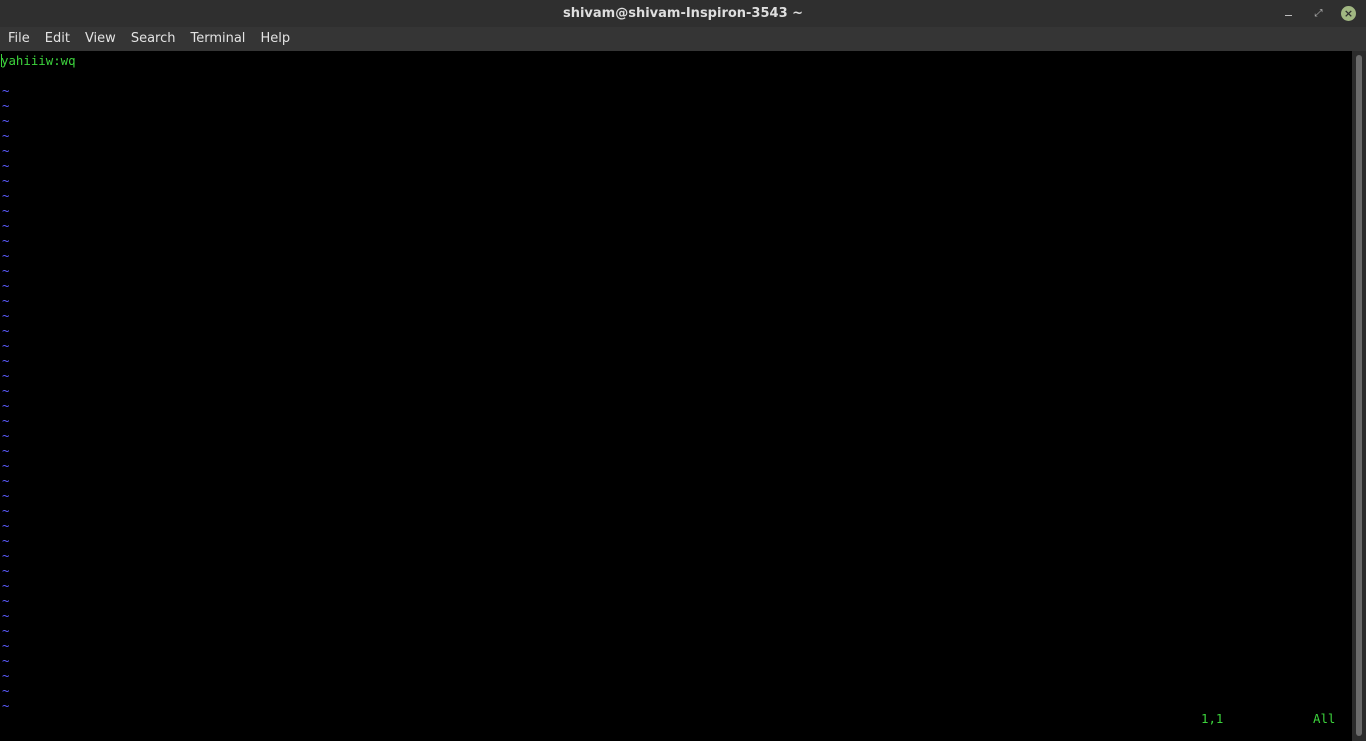 The width and height of the screenshot is (1366, 741). Describe the element at coordinates (57, 39) in the screenshot. I see `menu-edit: Edit` at that location.